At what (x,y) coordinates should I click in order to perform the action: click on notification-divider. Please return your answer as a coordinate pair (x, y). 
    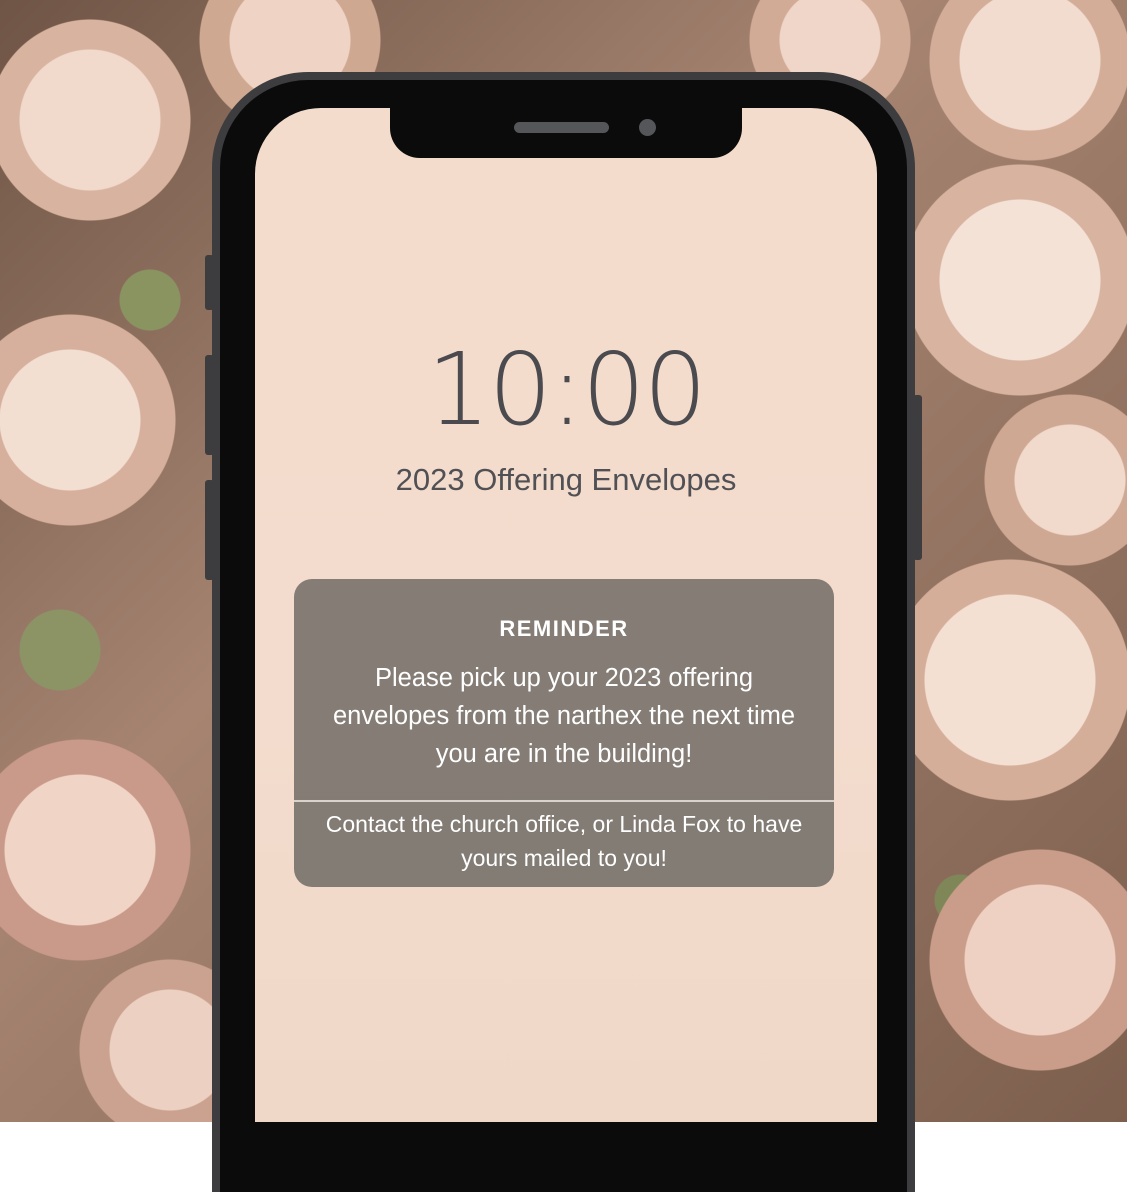
    Looking at the image, I should click on (564, 801).